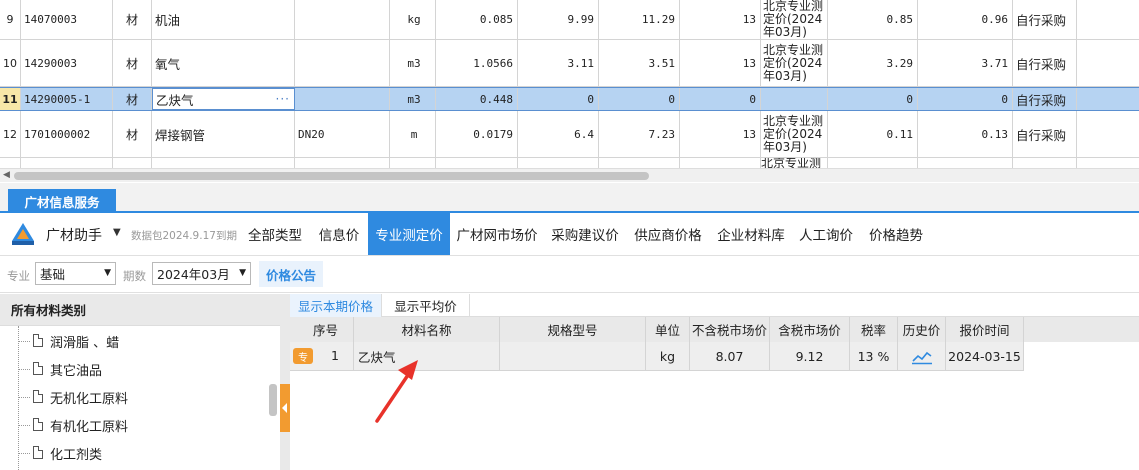  I want to click on qty-cell: 0.448, so click(477, 99).